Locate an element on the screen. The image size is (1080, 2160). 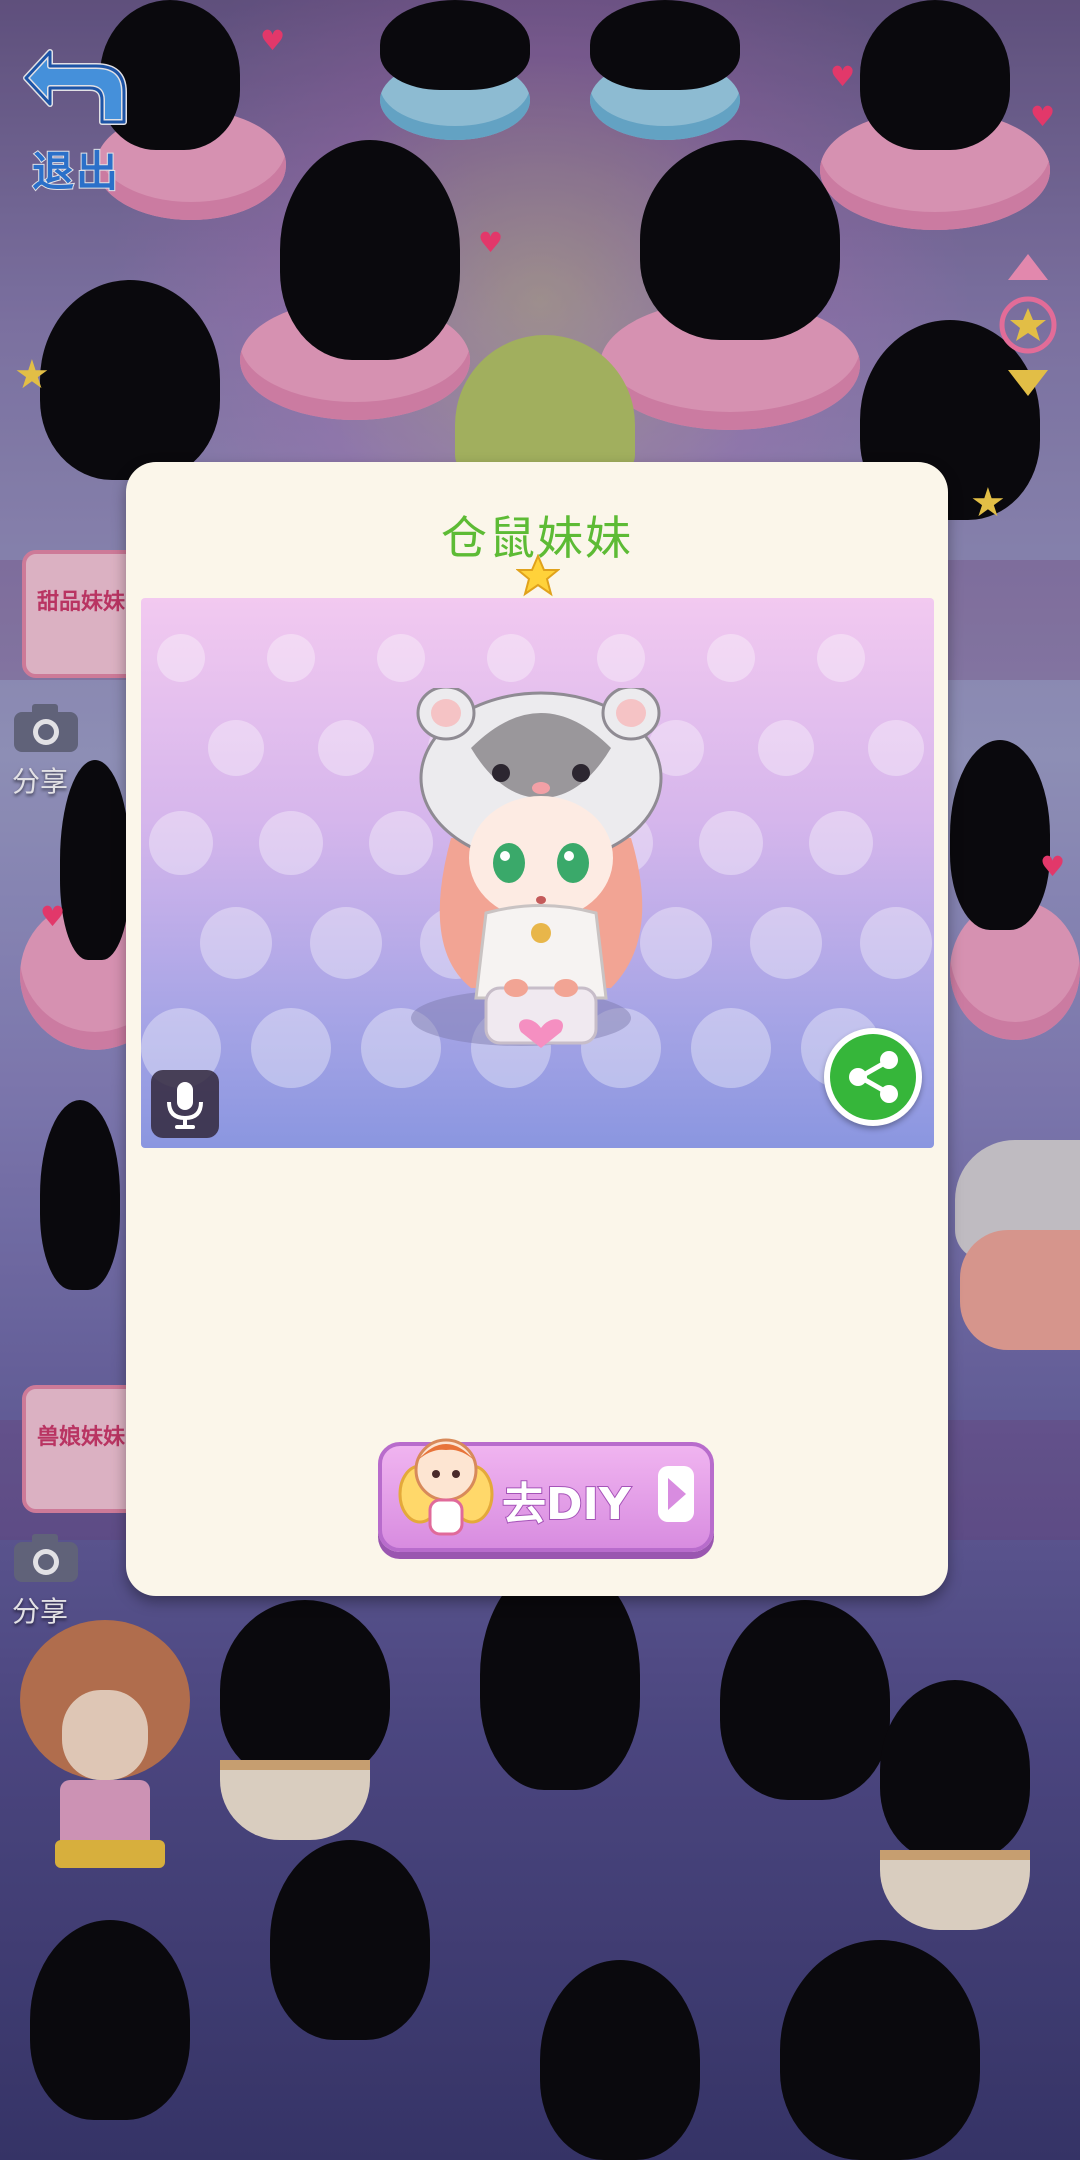
voice-button is located at coordinates (185, 1104).